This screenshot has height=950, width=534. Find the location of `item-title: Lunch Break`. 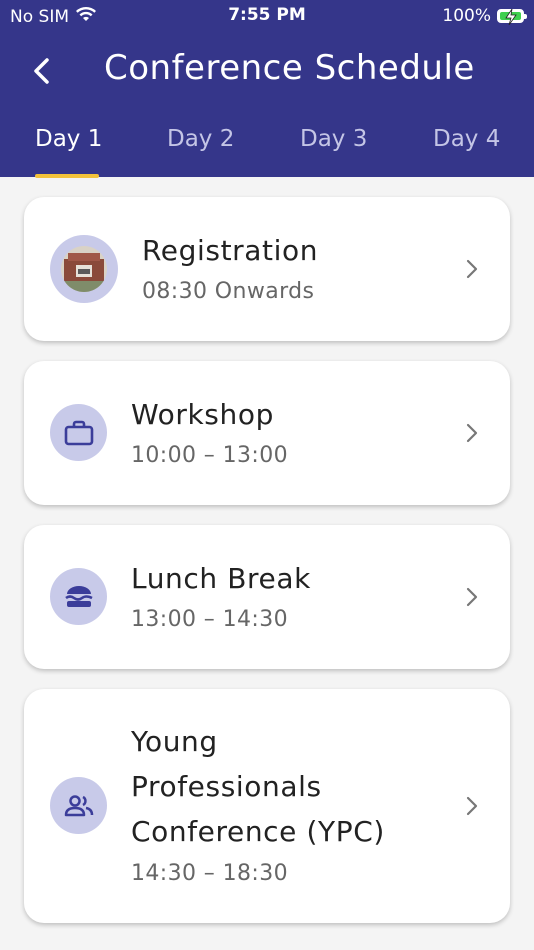

item-title: Lunch Break is located at coordinates (221, 578).